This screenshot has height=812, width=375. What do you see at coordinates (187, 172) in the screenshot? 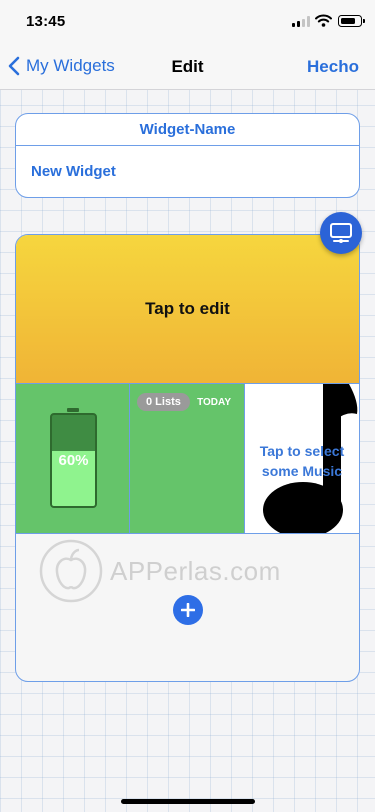
I see `widget-name-field: New Widget` at bounding box center [187, 172].